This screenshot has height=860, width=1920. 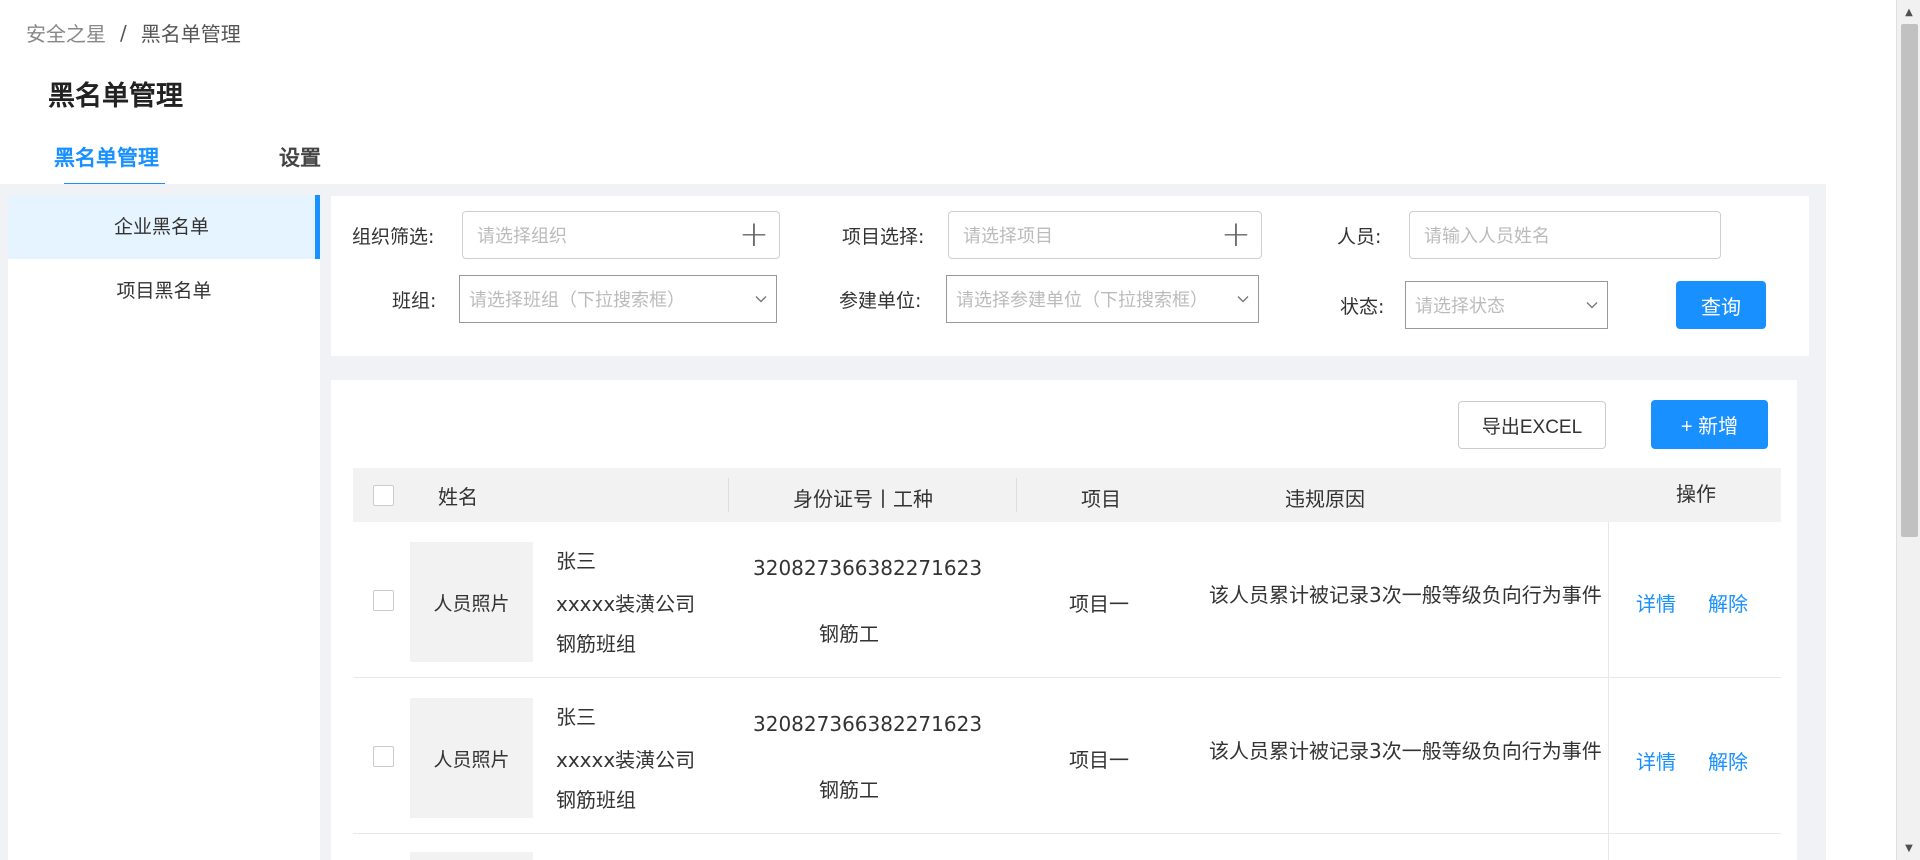 What do you see at coordinates (164, 291) in the screenshot?
I see `side-item-project-blacklist: 项目黑名单` at bounding box center [164, 291].